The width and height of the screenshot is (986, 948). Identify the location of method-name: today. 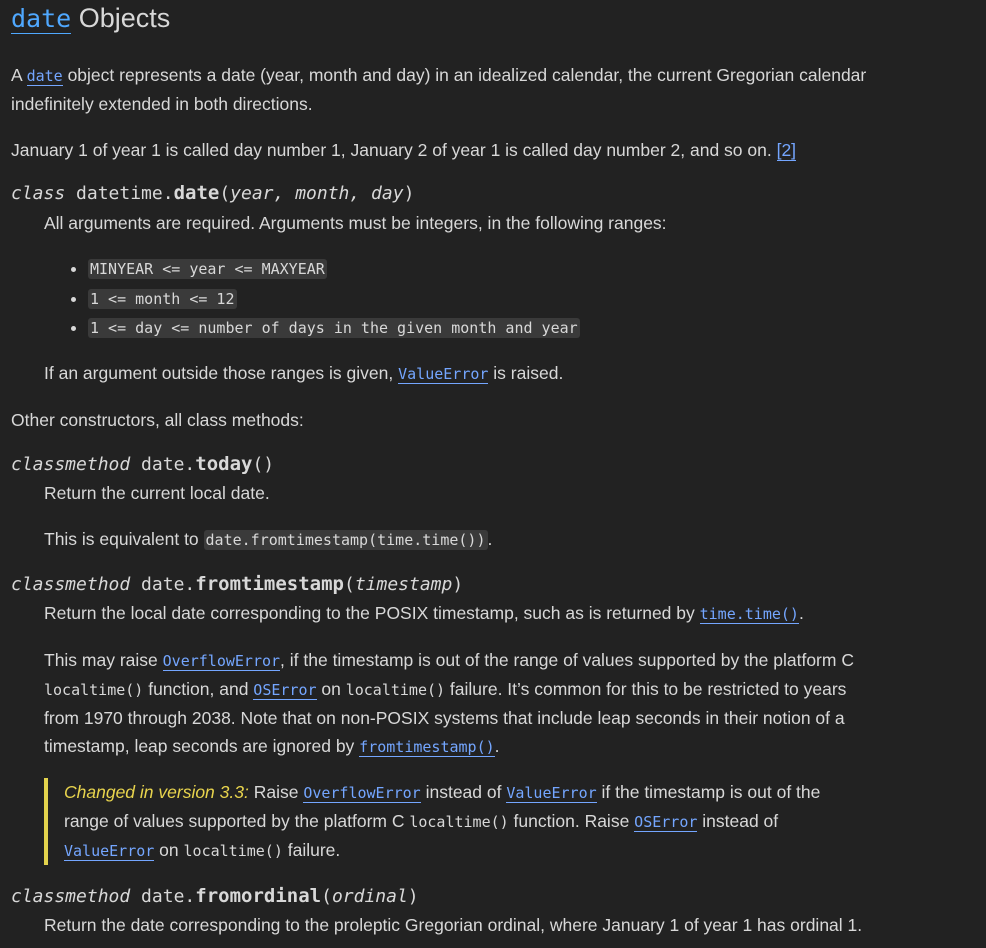
(224, 464).